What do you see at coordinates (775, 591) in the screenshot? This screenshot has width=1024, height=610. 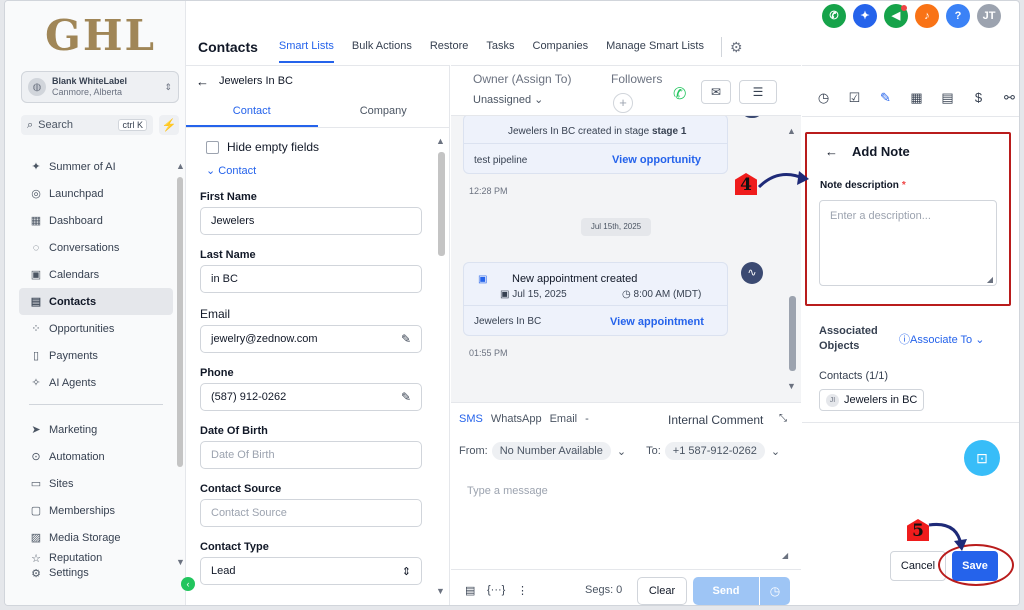 I see `schedule-clock-icon: ◷` at bounding box center [775, 591].